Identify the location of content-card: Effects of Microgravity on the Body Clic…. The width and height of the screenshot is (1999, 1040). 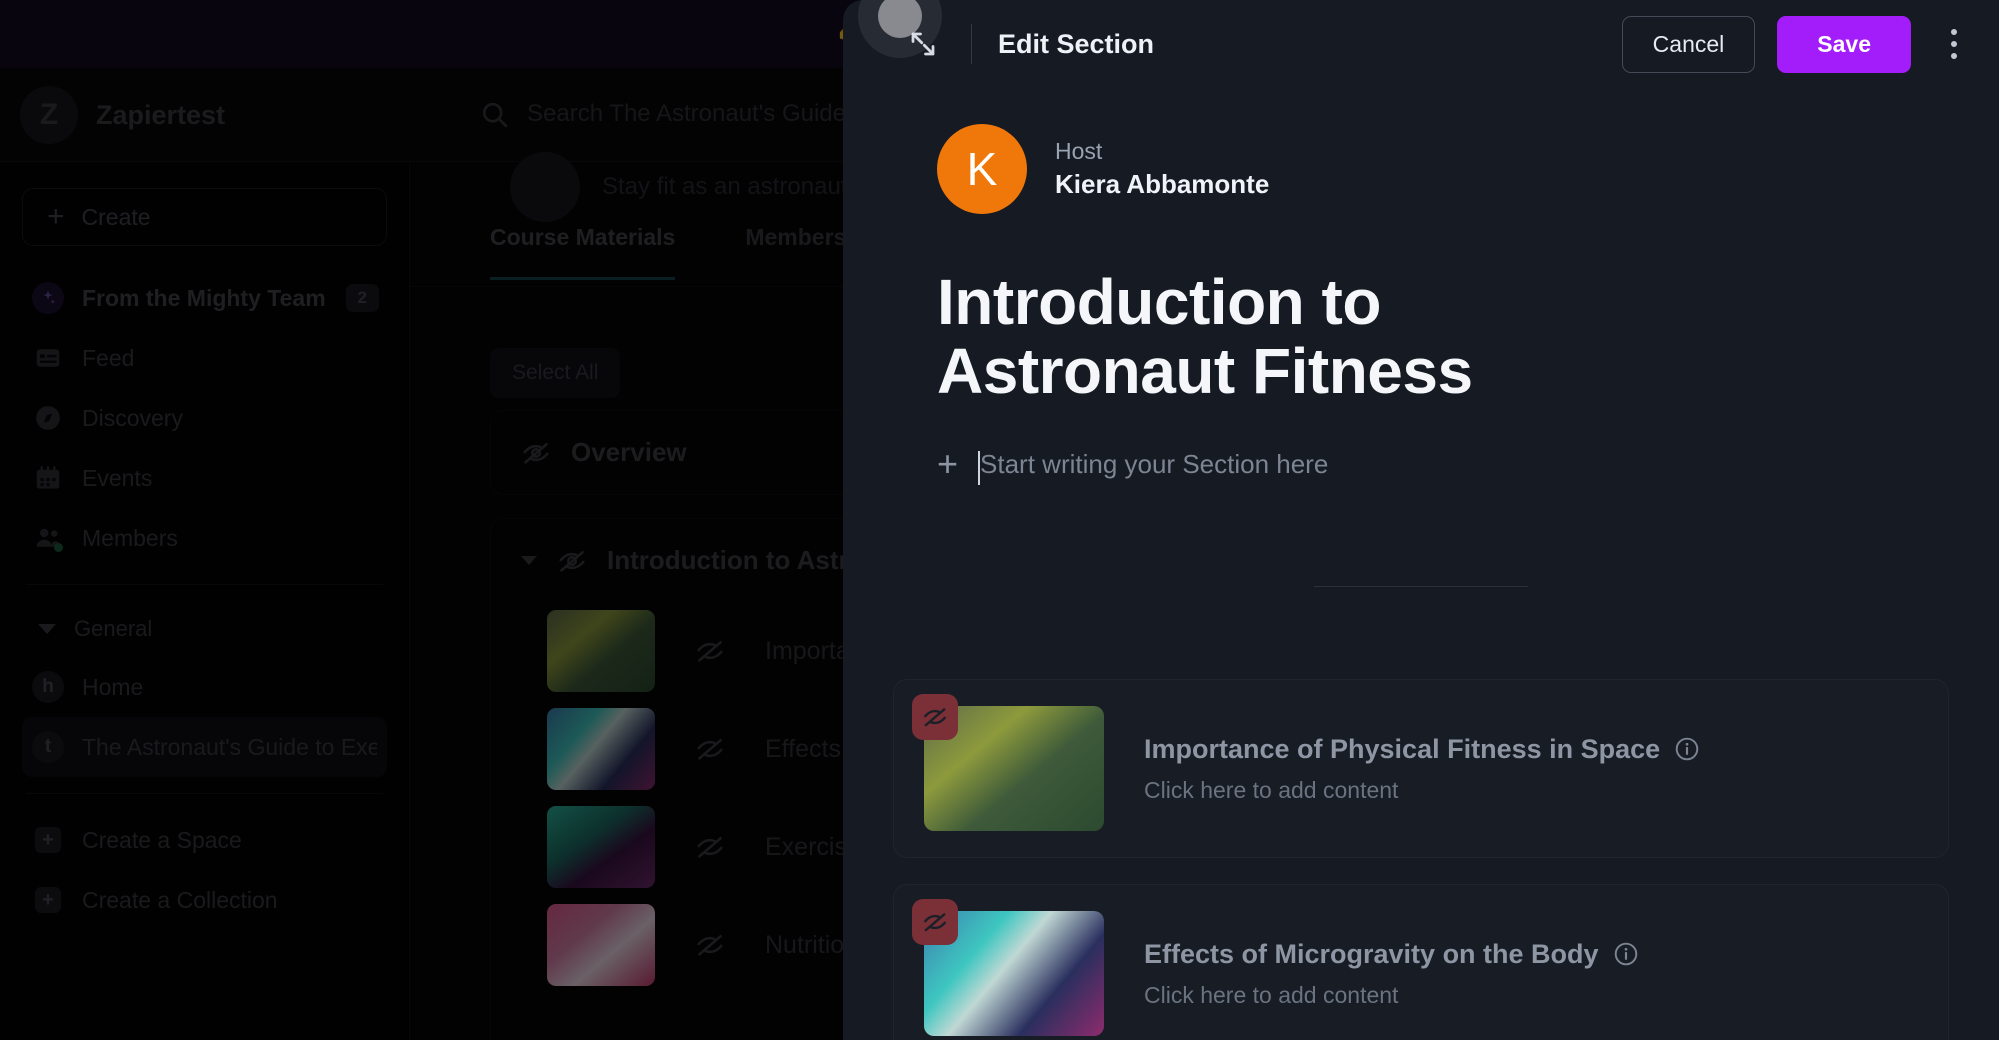
(1421, 962).